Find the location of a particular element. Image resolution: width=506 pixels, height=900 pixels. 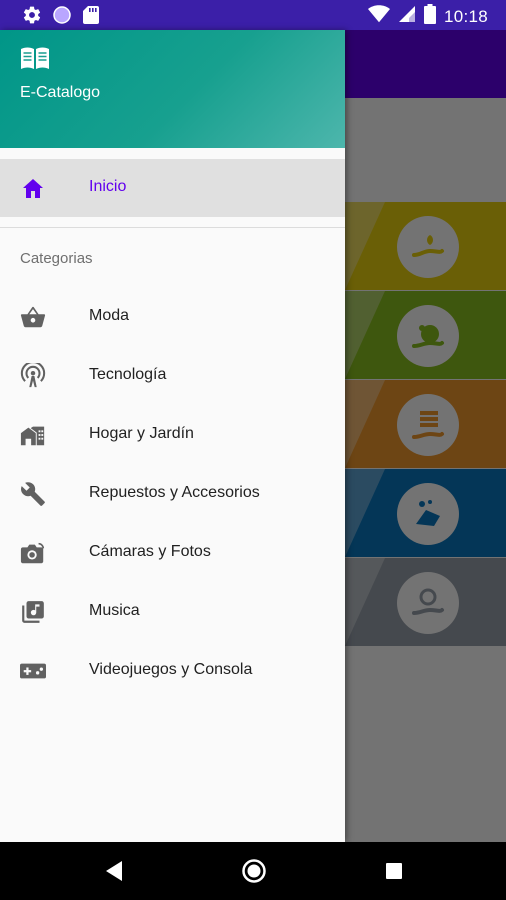

menu-item-videojuegos: Videojuegos y Consola is located at coordinates (172, 671).